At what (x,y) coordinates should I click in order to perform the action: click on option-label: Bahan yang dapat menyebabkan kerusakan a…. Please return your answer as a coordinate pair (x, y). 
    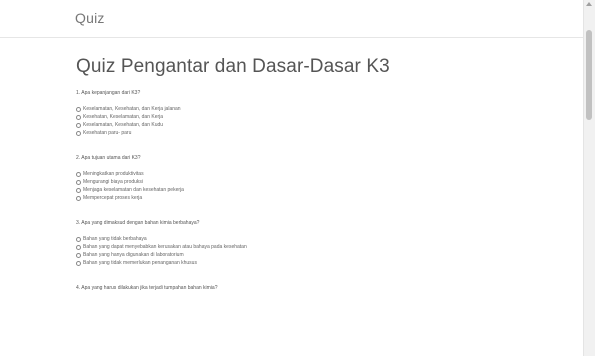
    Looking at the image, I should click on (165, 247).